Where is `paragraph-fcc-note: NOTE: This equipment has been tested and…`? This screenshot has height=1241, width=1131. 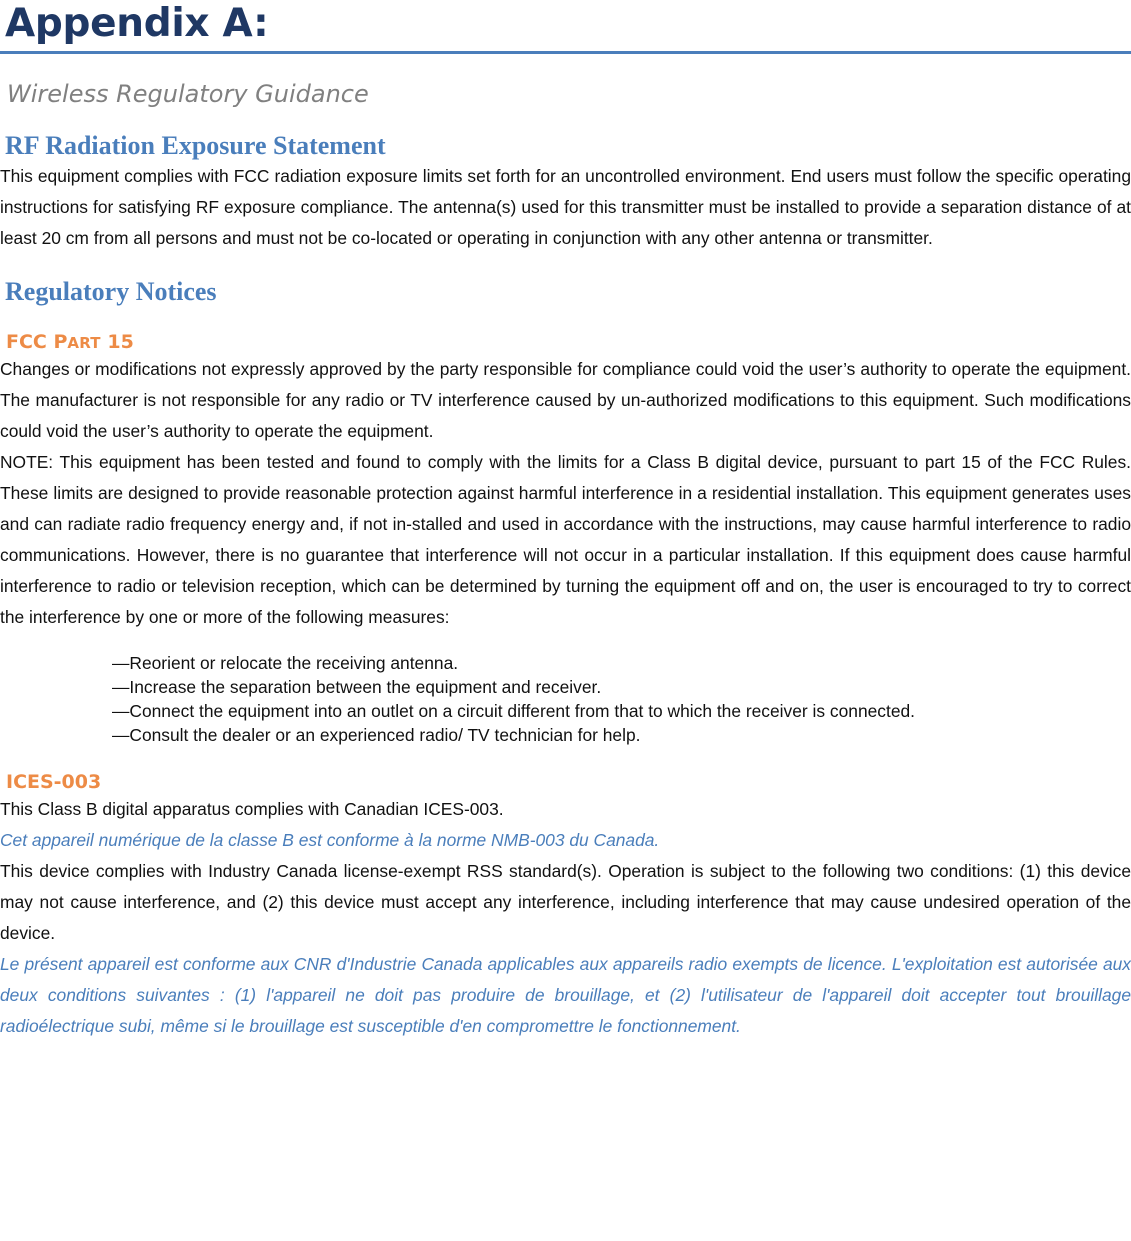 paragraph-fcc-note: NOTE: This equipment has been tested and… is located at coordinates (565, 540).